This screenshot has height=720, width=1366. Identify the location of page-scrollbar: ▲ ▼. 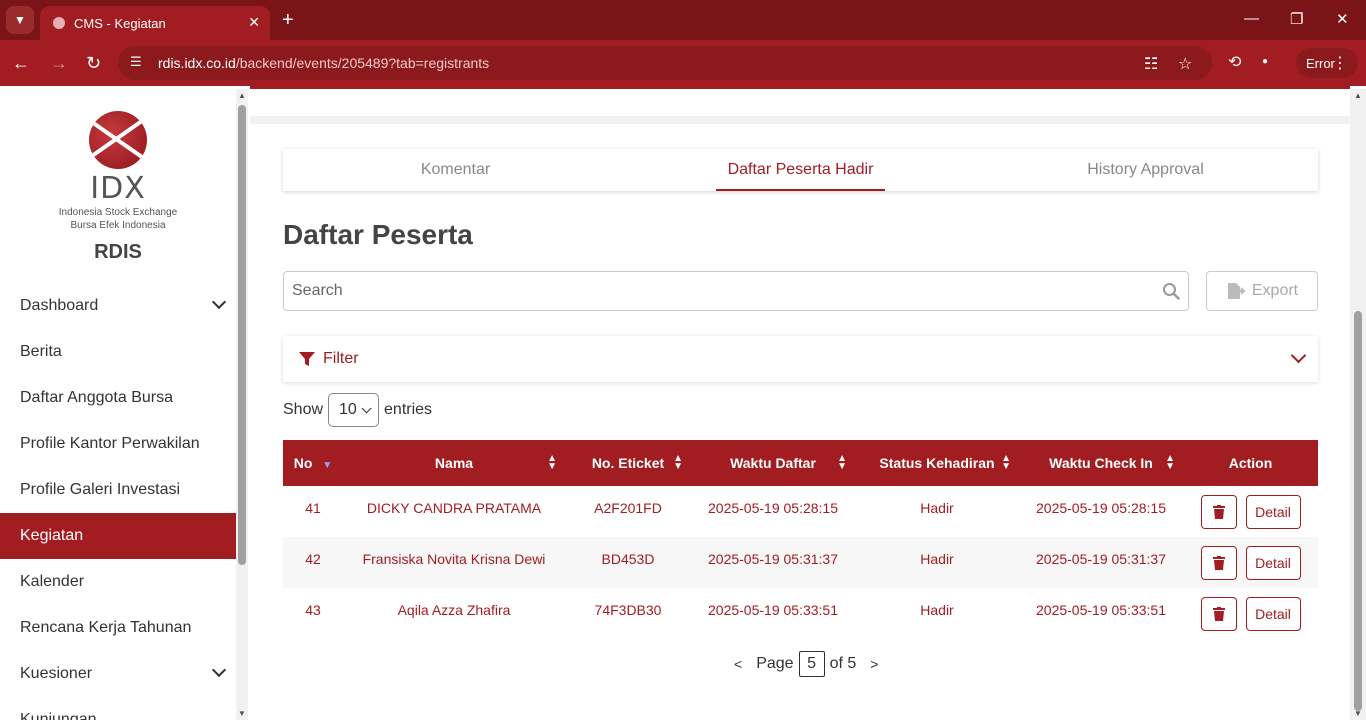
(1358, 404).